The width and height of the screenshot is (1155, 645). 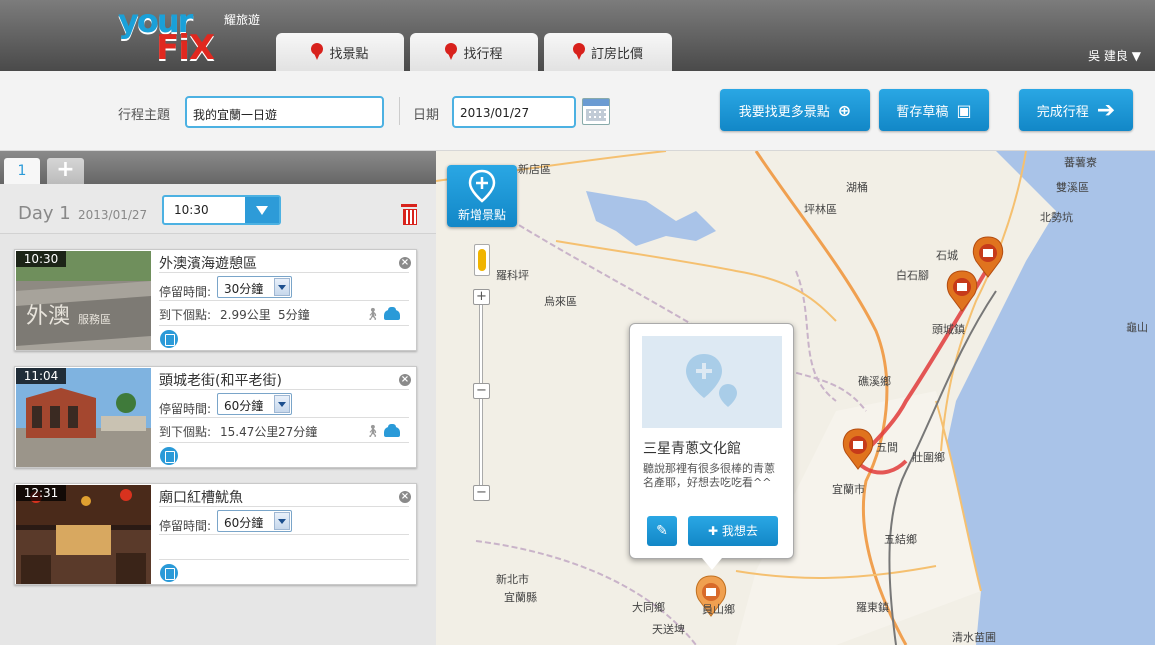 I want to click on floppy-icon: ▣, so click(x=964, y=110).